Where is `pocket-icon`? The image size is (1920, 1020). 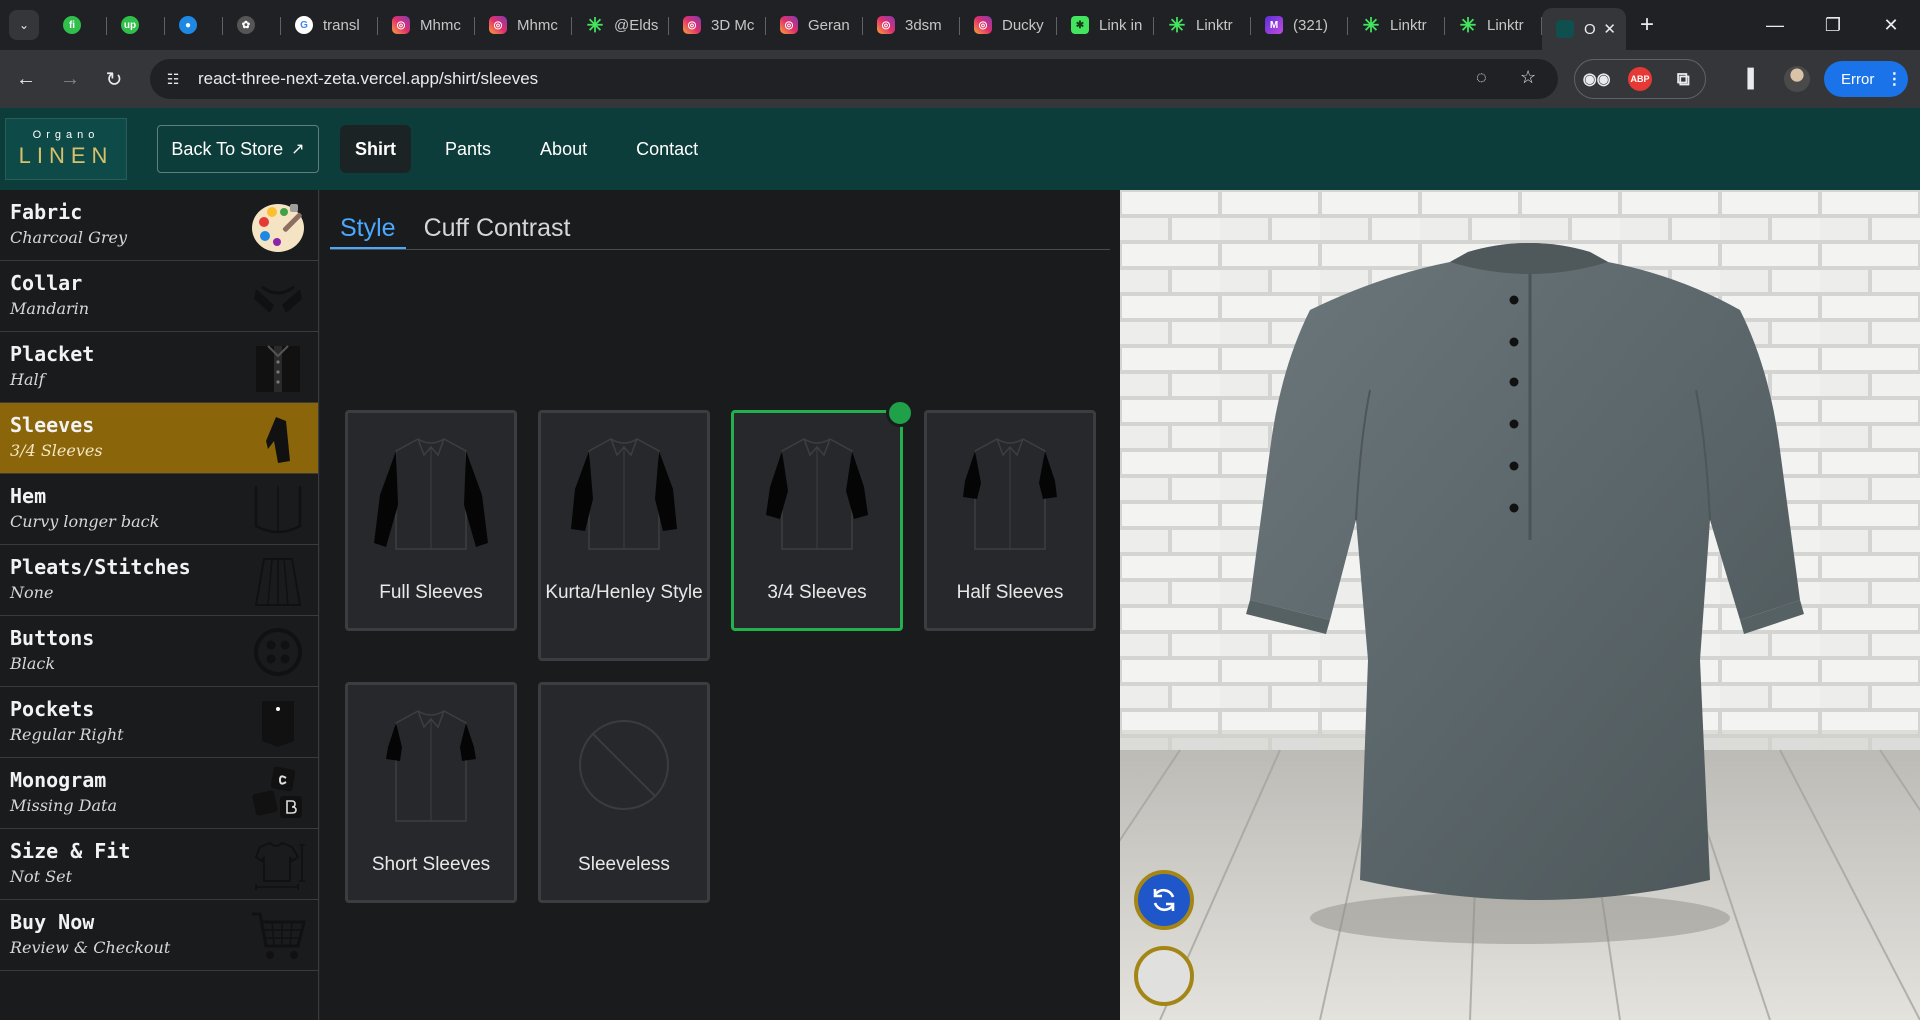 pocket-icon is located at coordinates (278, 723).